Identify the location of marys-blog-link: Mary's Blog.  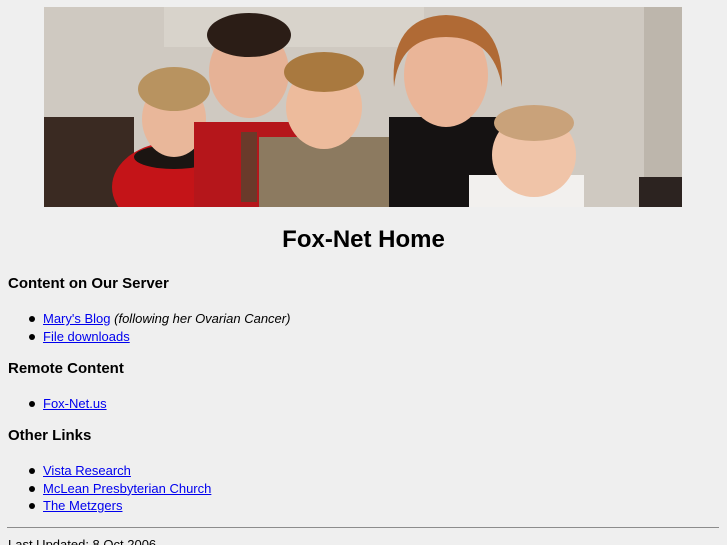
(77, 318).